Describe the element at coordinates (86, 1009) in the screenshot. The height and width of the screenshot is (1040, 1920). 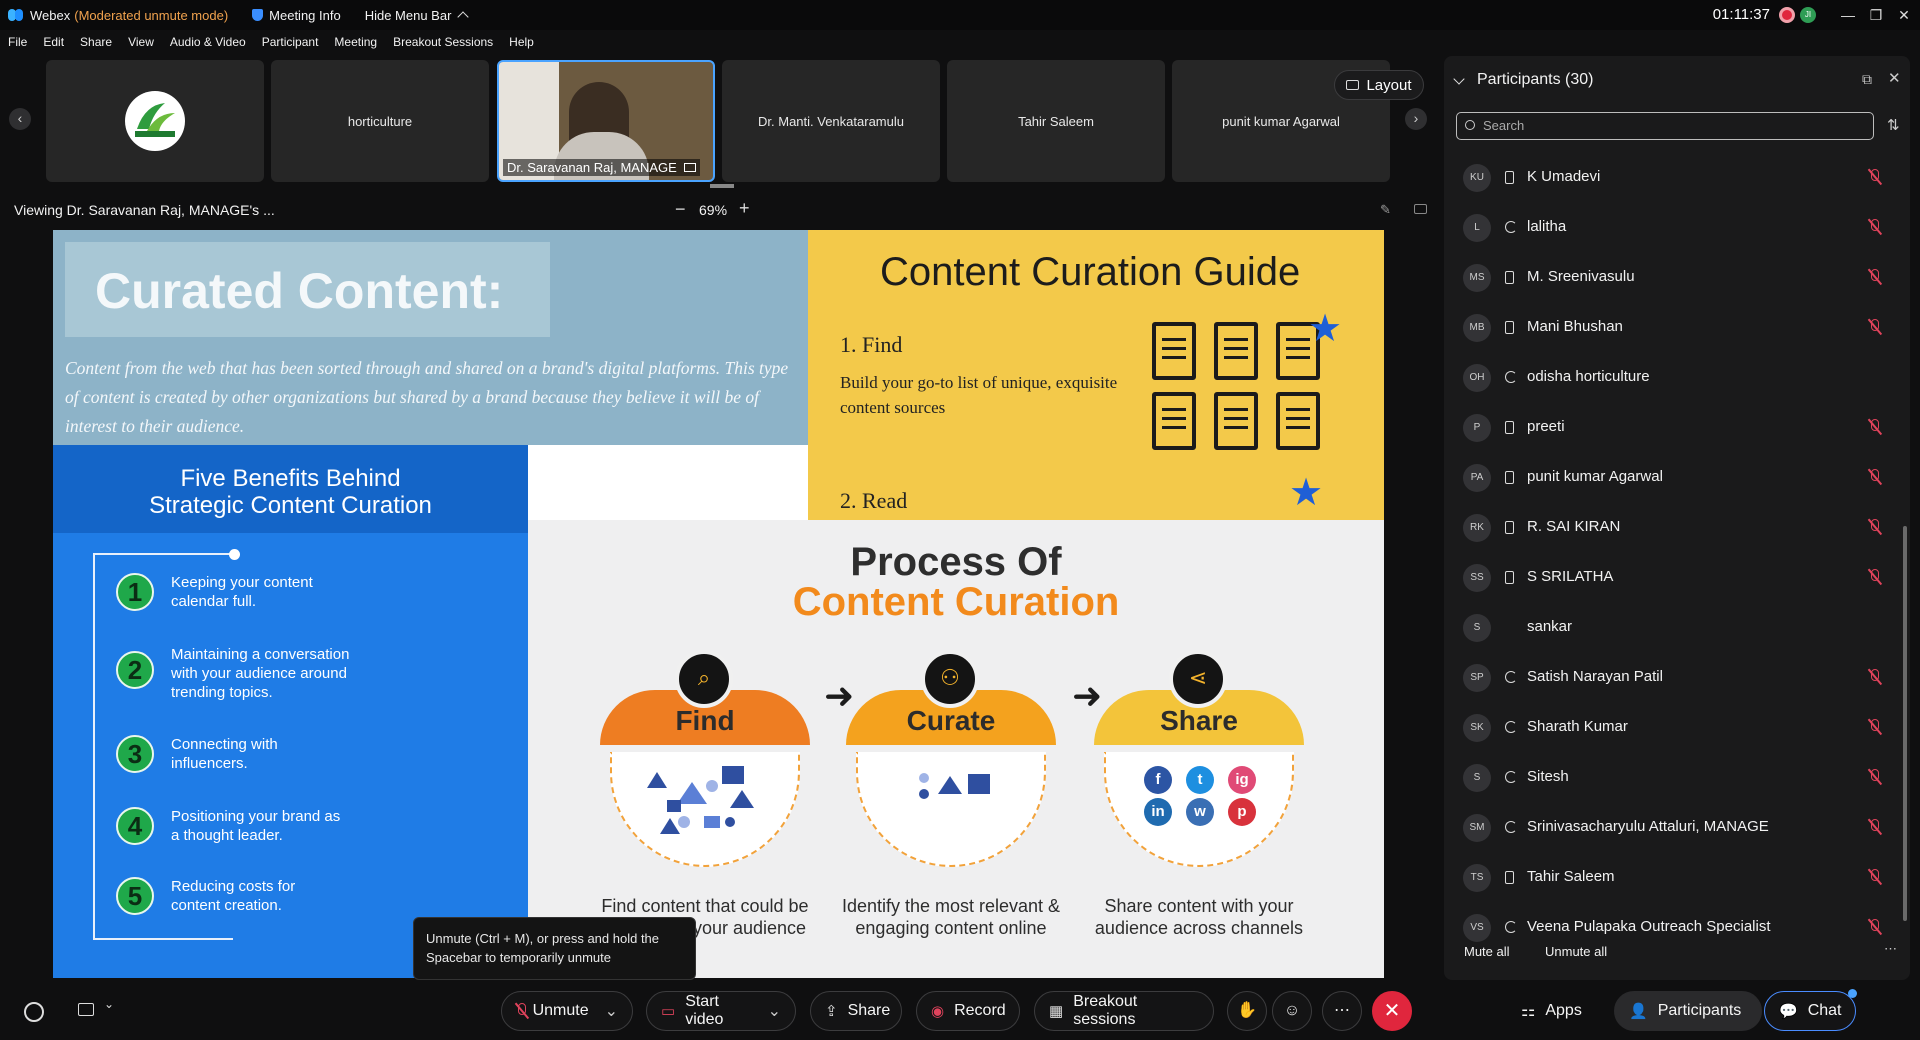
I see `captions-icon` at that location.